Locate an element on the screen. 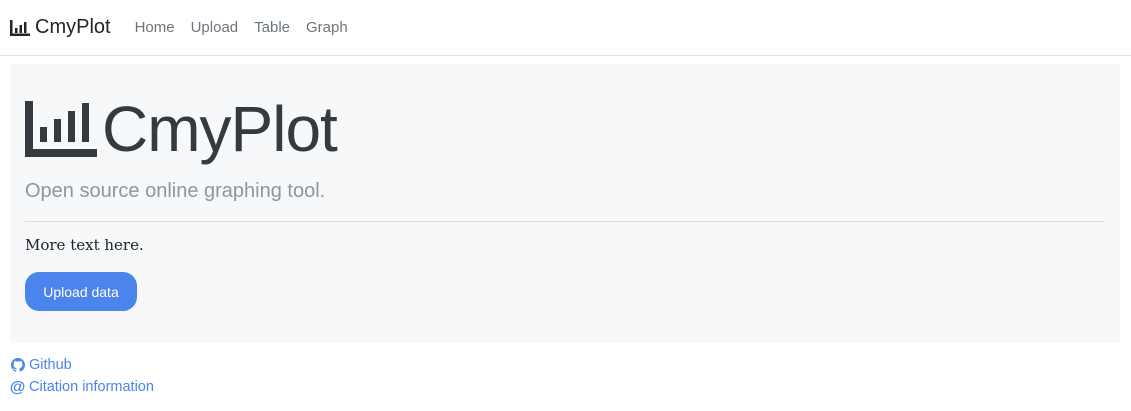 This screenshot has height=411, width=1131. citation-link: @ Citation information is located at coordinates (82, 387).